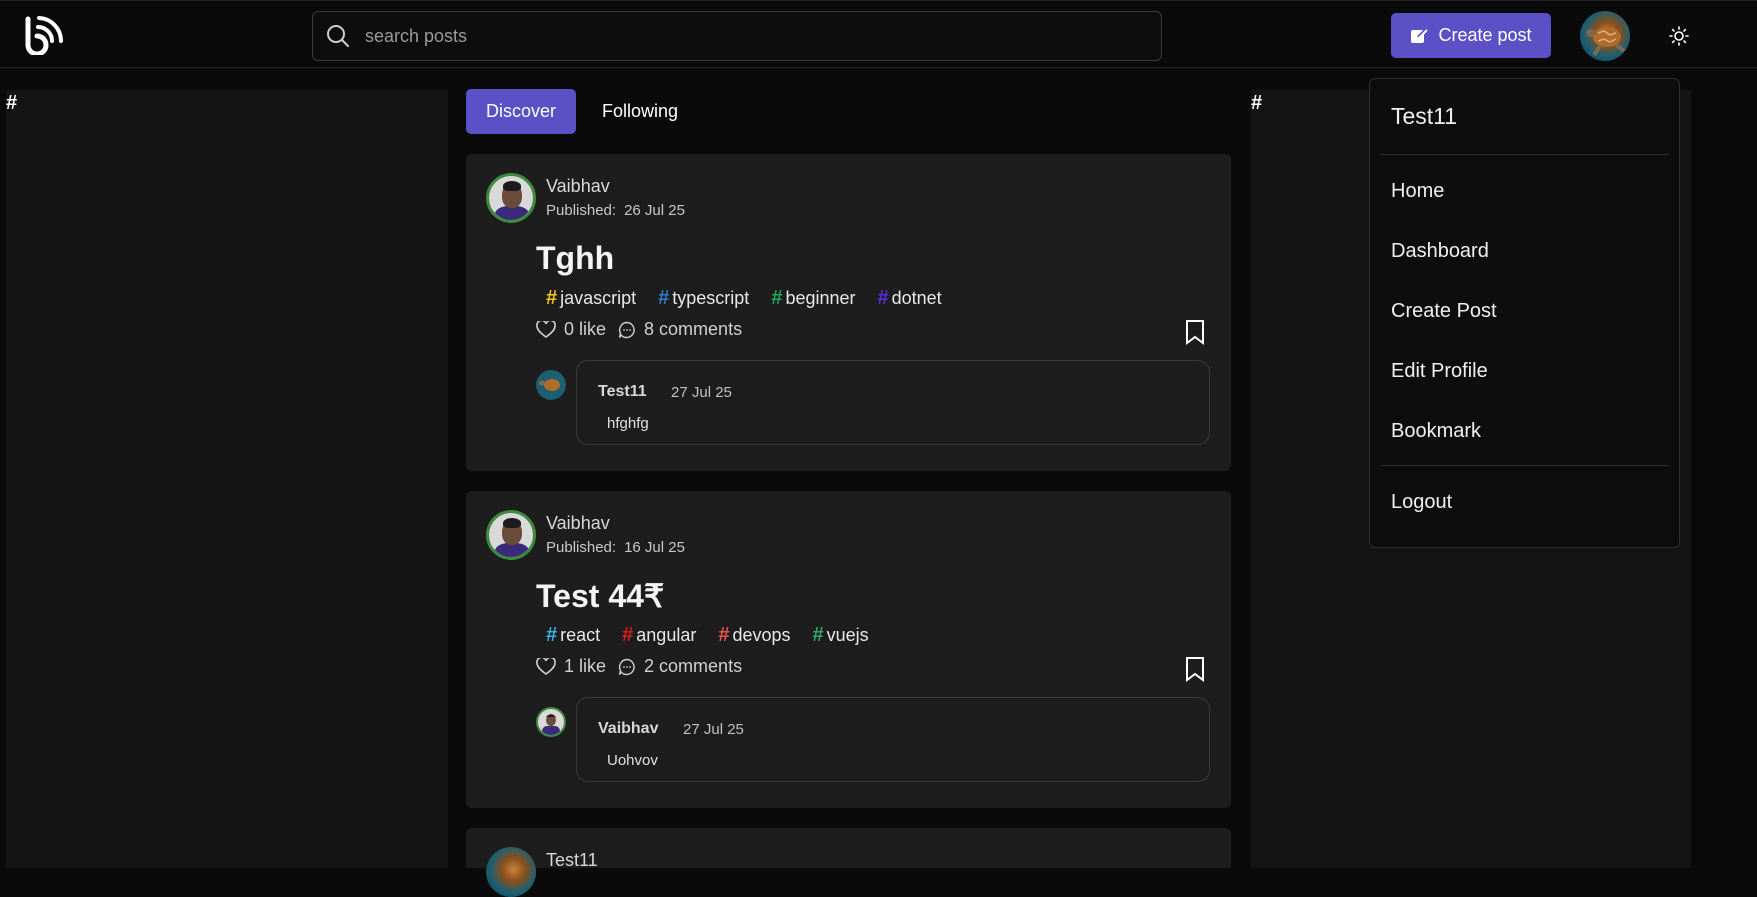 This screenshot has height=897, width=1757. I want to click on top-navbar: Create post, so click(878, 34).